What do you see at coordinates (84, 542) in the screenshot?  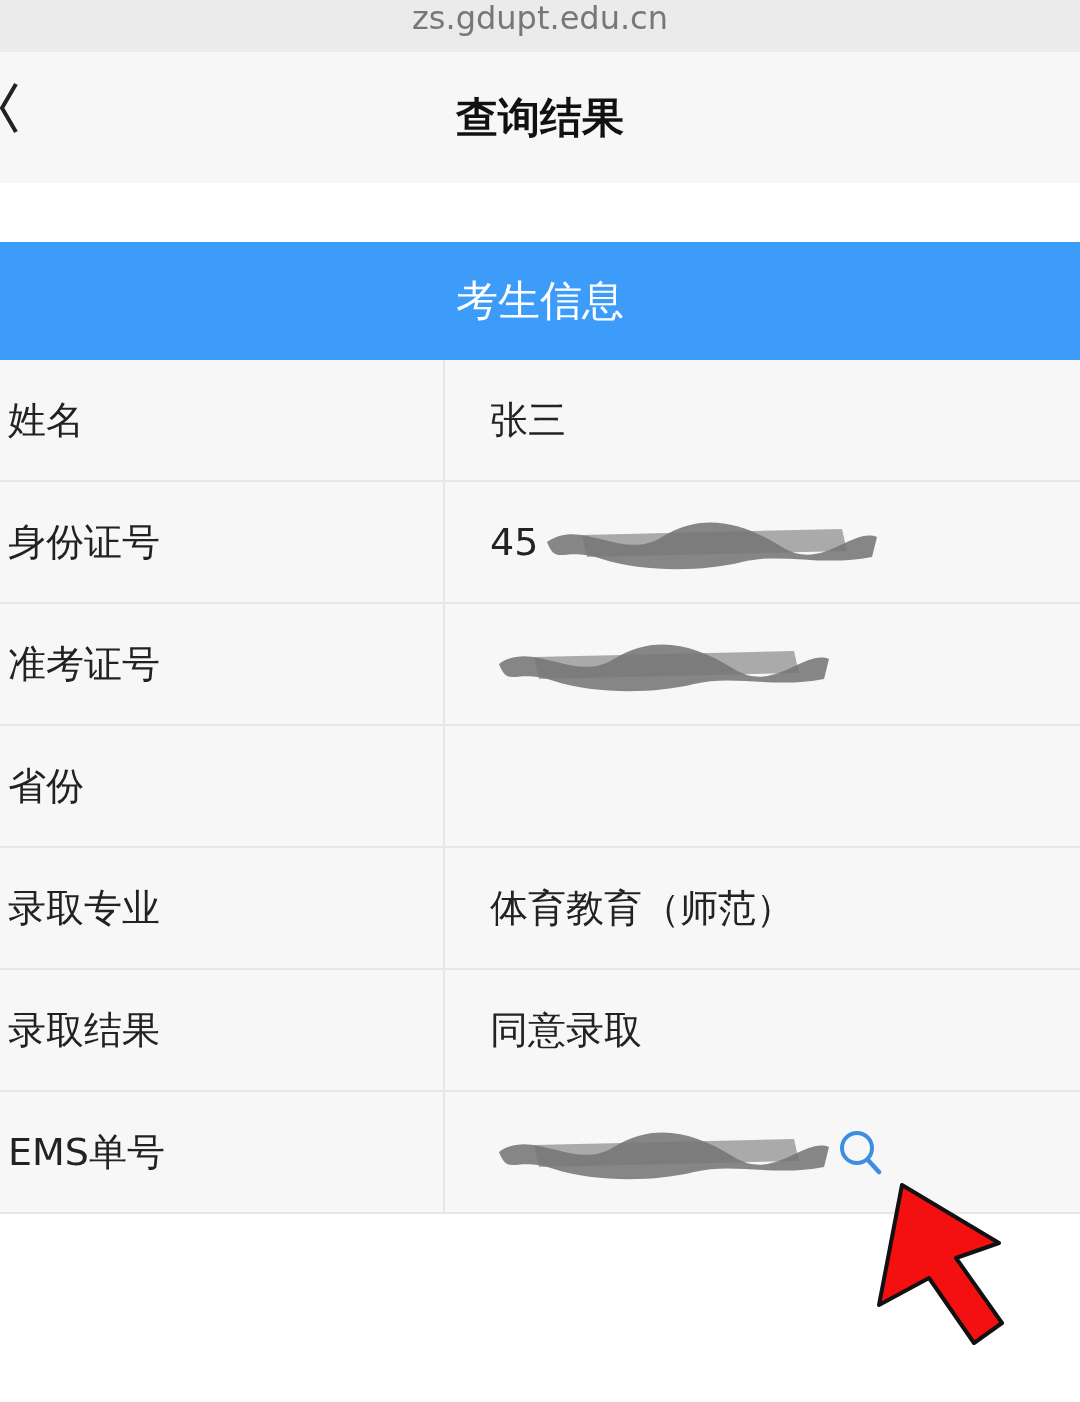 I see `field-label: 身份证号` at bounding box center [84, 542].